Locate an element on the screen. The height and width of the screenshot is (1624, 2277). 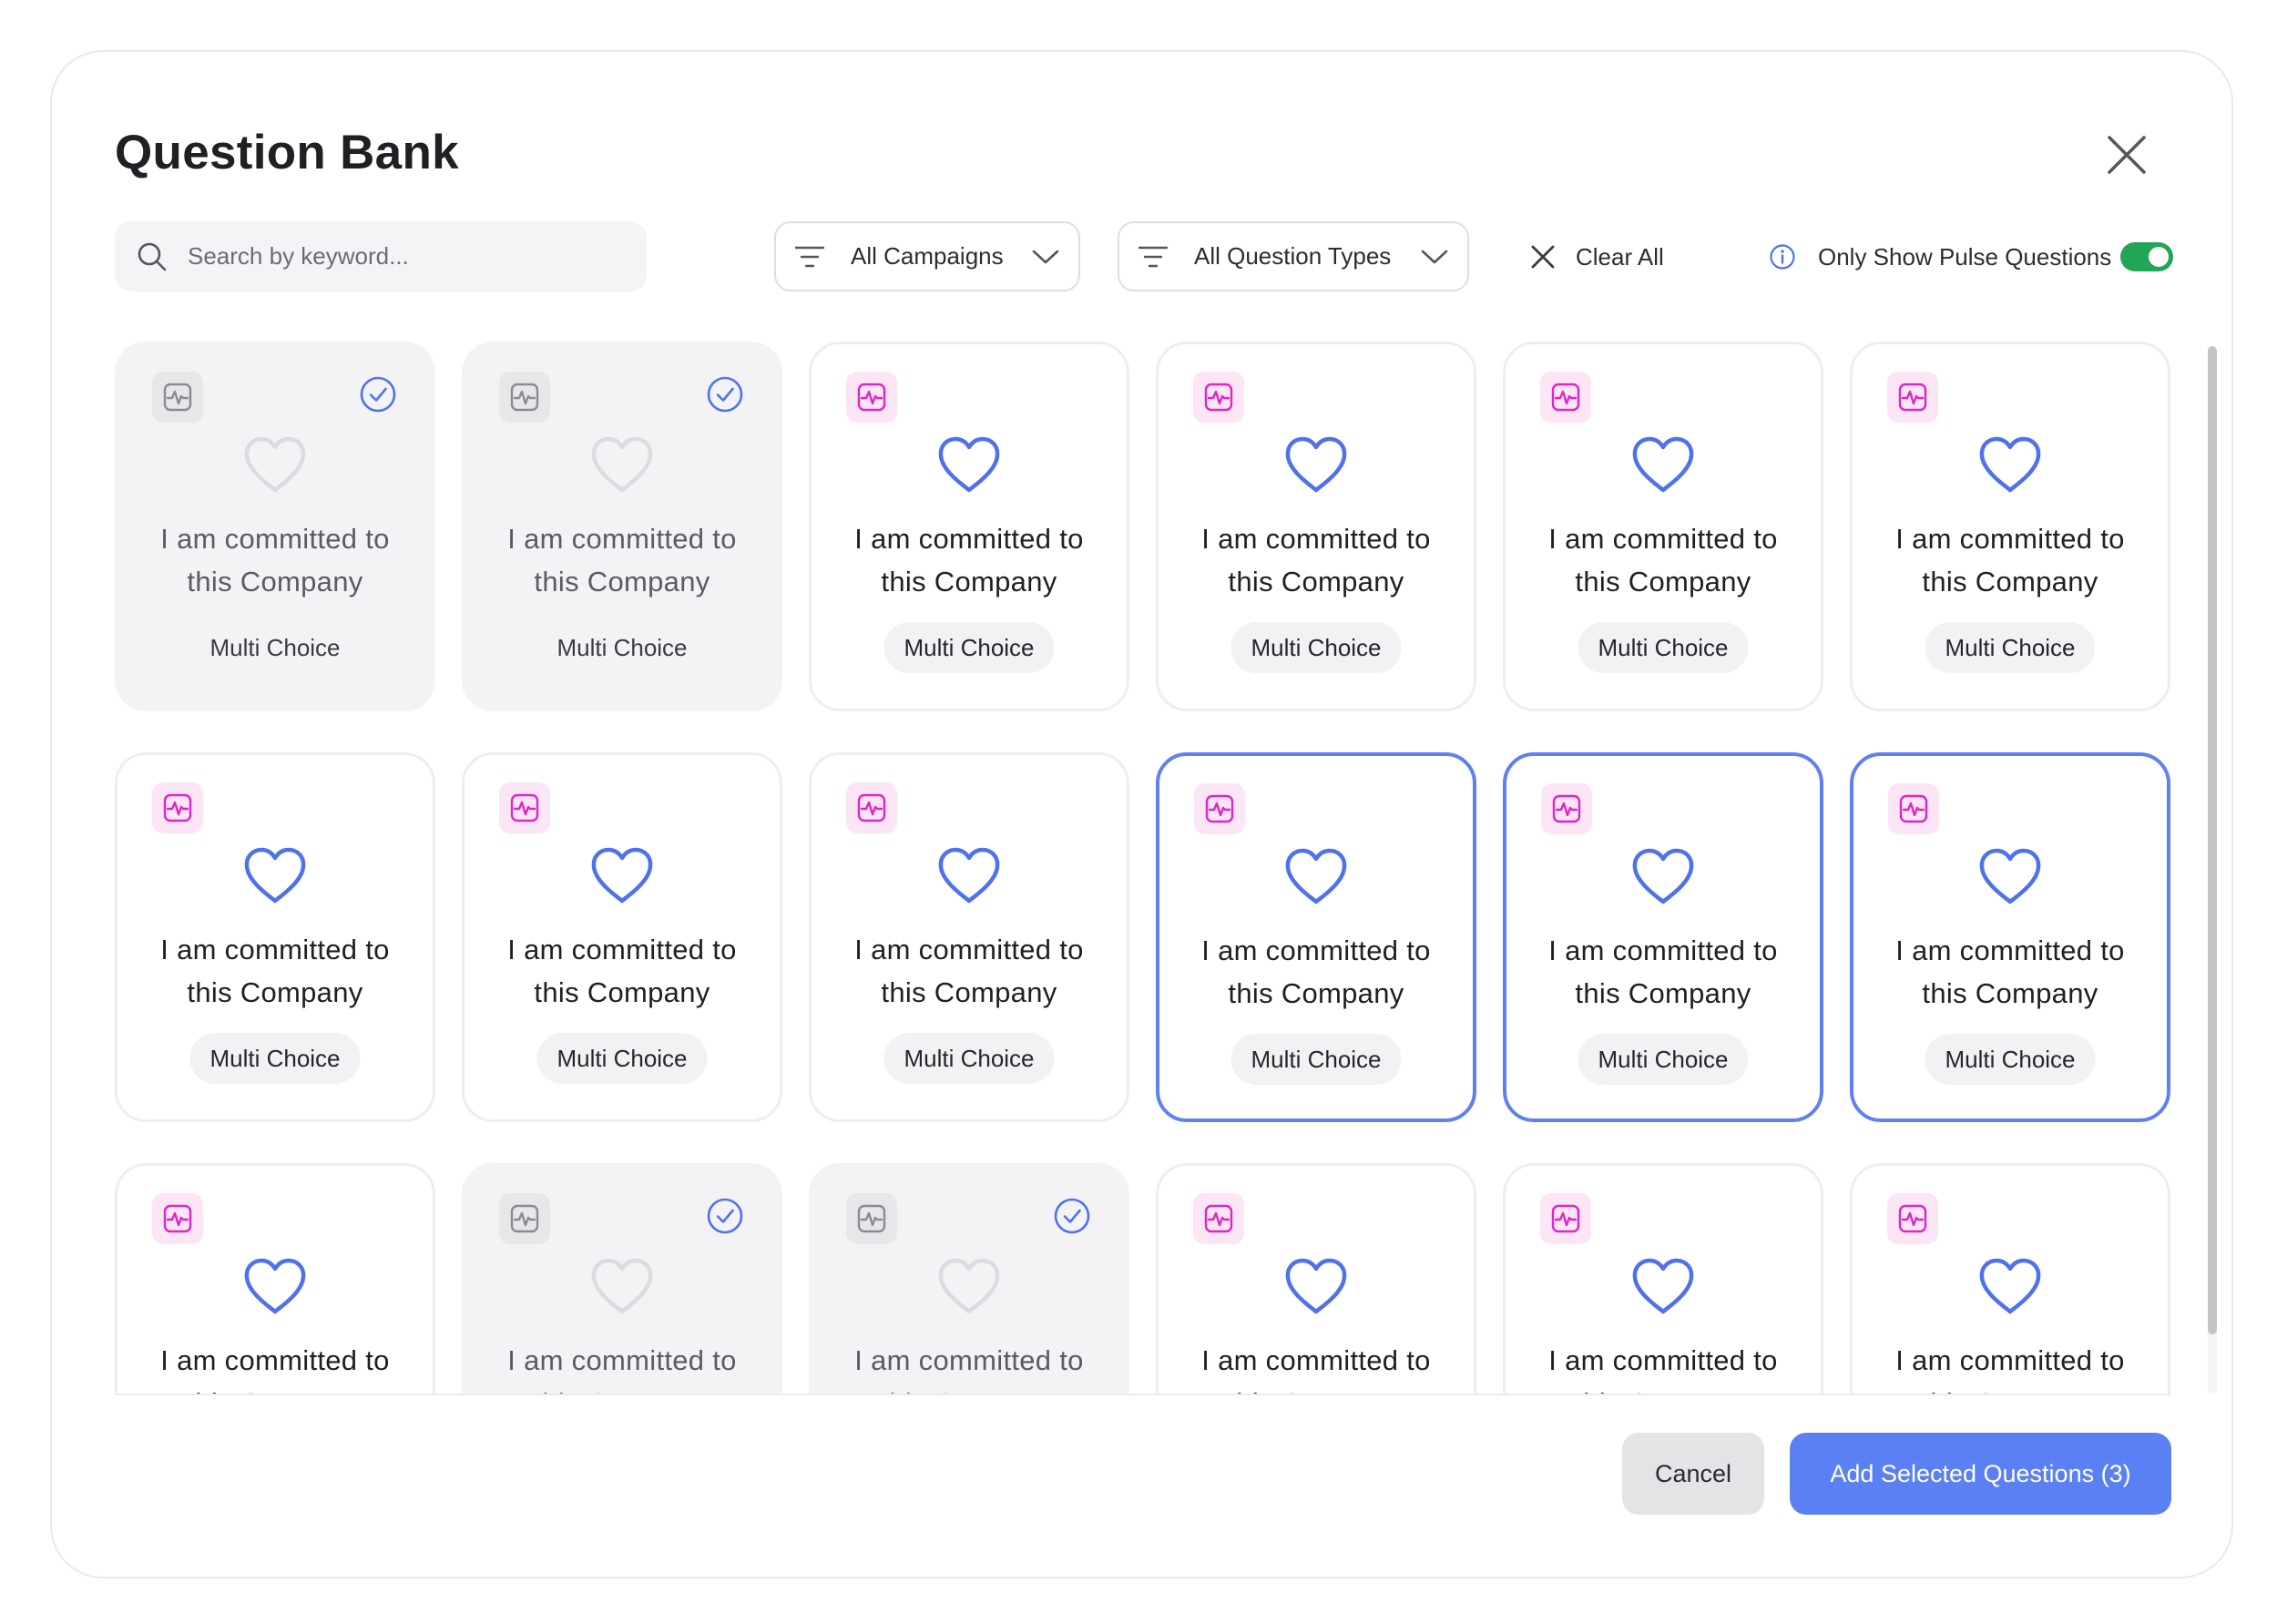
add-selected-questions-button: Add Selected Questions (3) is located at coordinates (1981, 1474).